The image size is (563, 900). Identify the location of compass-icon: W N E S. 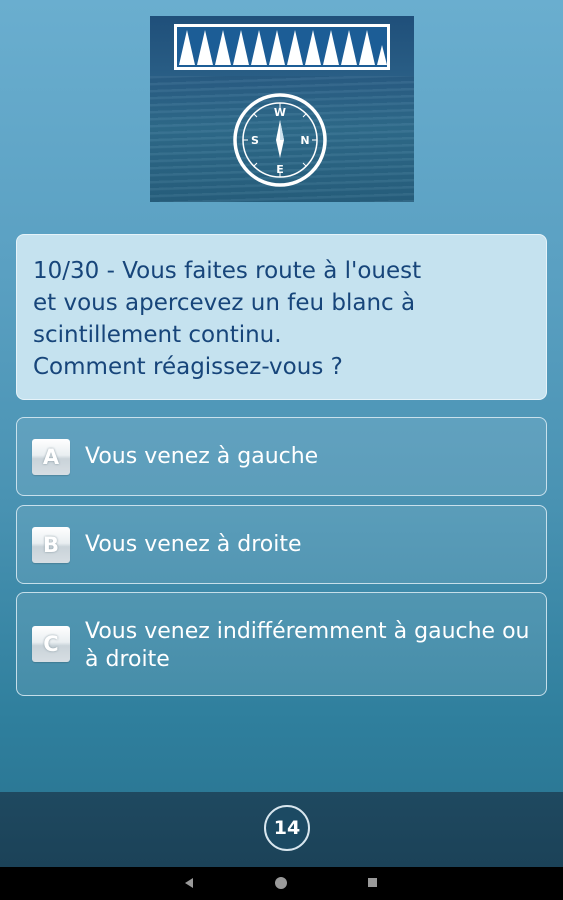
(280, 140).